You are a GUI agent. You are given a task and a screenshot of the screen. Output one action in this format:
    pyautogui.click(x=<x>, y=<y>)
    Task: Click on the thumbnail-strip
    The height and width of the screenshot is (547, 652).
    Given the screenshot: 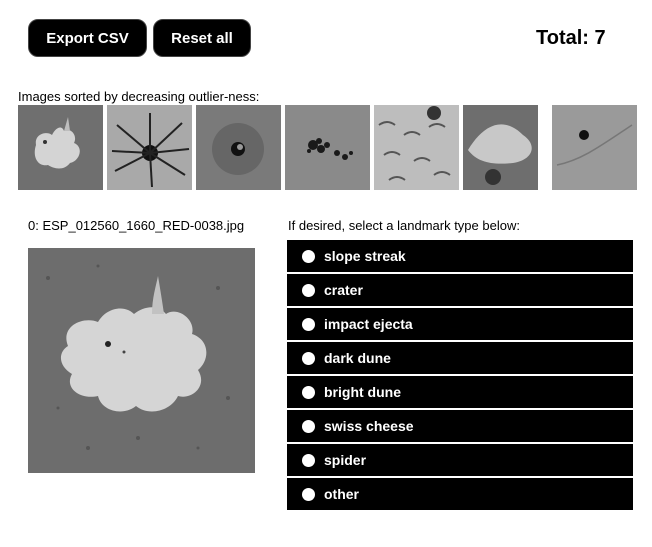 What is the action you would take?
    pyautogui.click(x=328, y=147)
    